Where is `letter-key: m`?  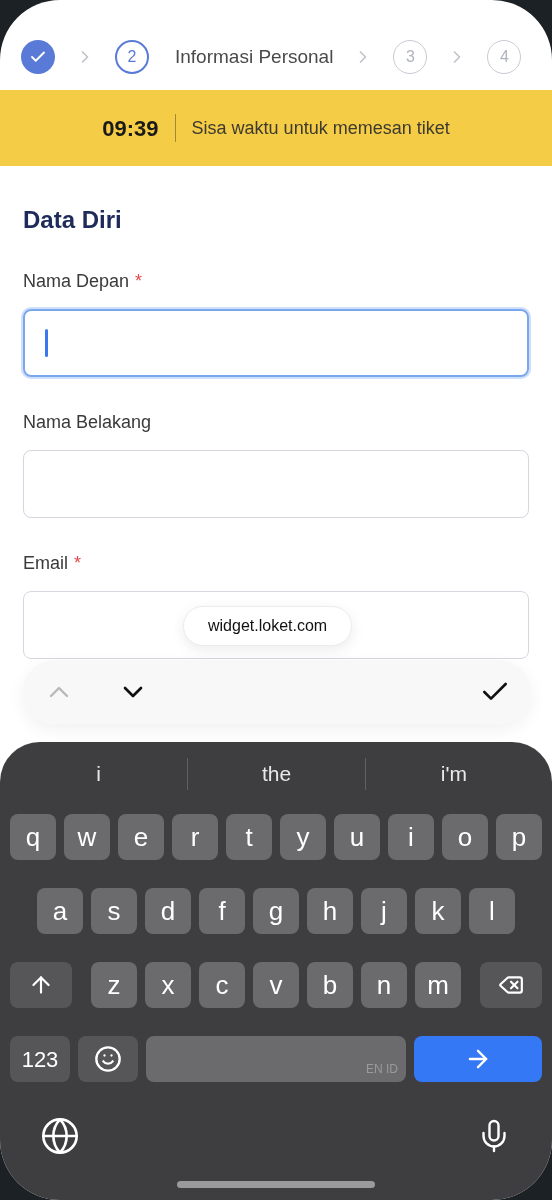
letter-key: m is located at coordinates (438, 985).